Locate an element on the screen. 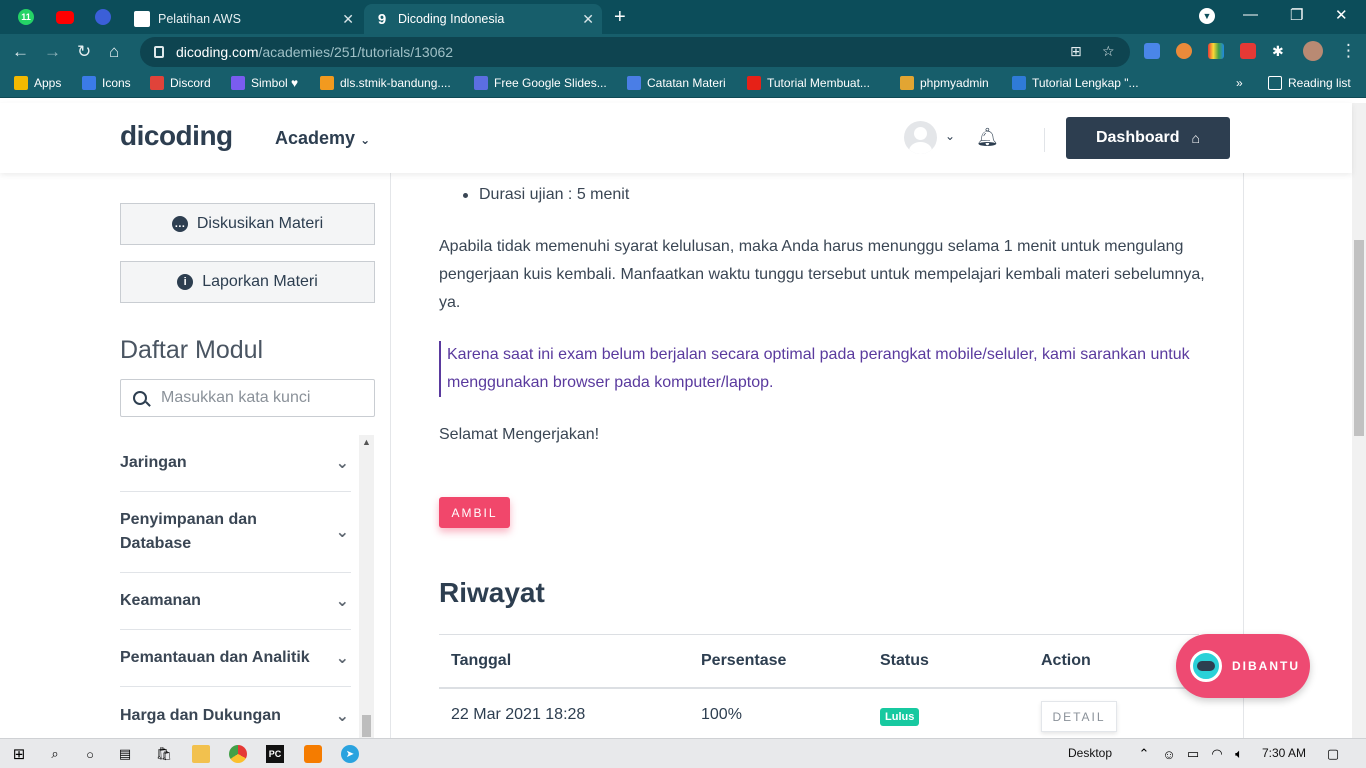  youtube-icon is located at coordinates (65, 17).